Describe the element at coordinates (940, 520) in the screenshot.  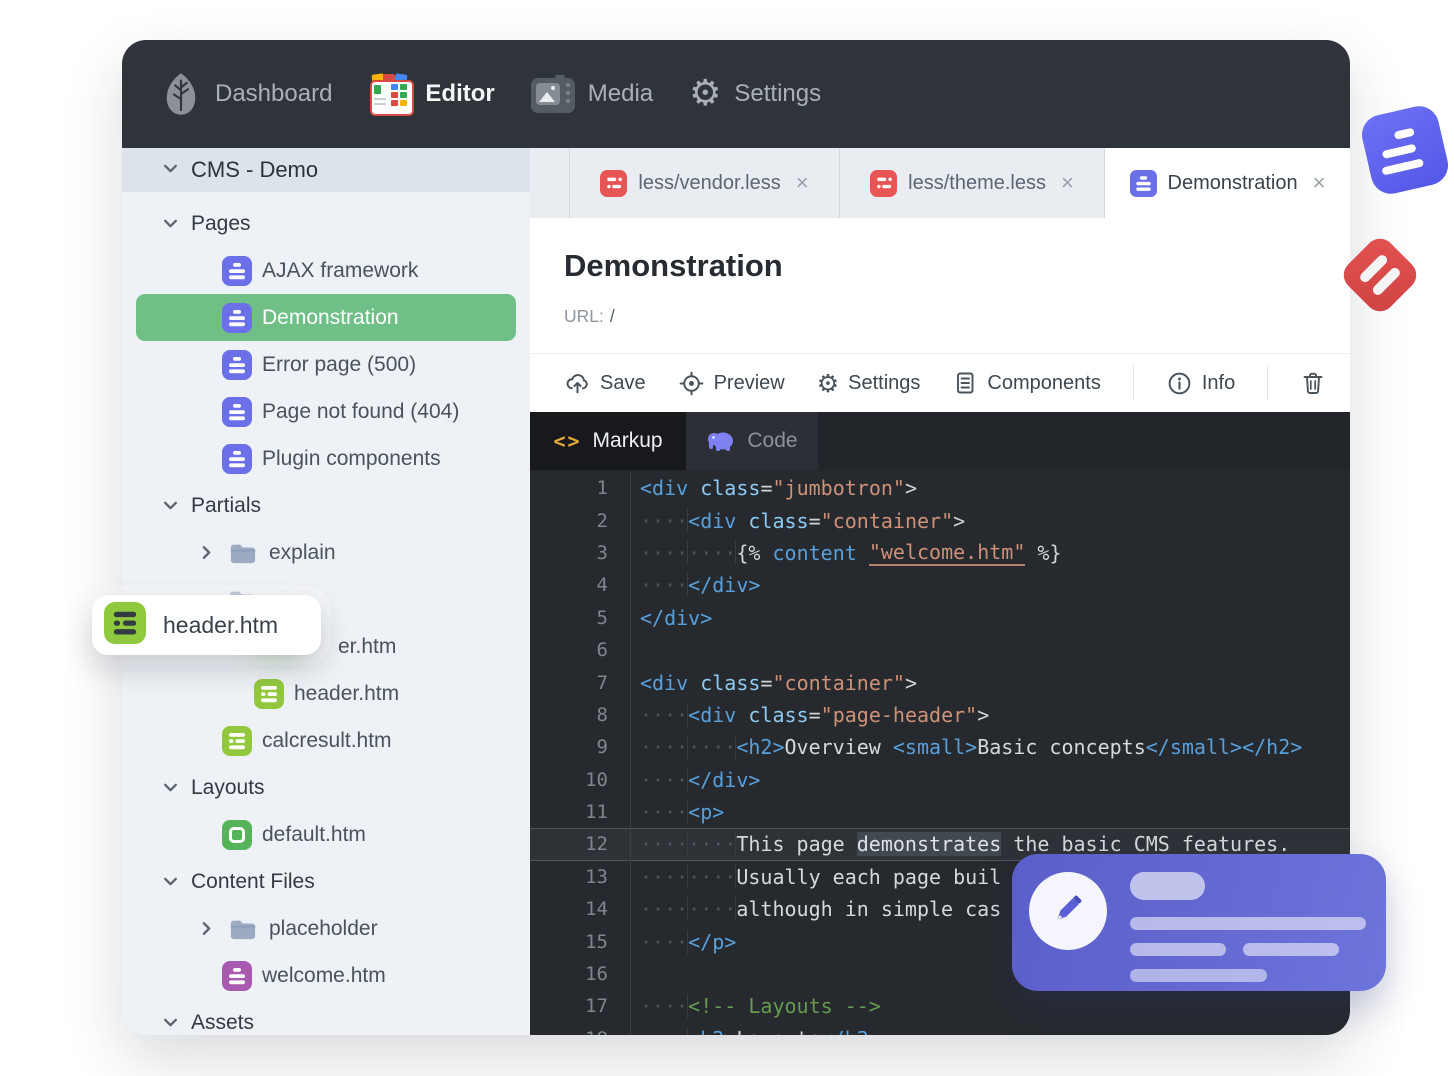
I see `code-line-2: 2 ···· <div class = "container" >` at that location.